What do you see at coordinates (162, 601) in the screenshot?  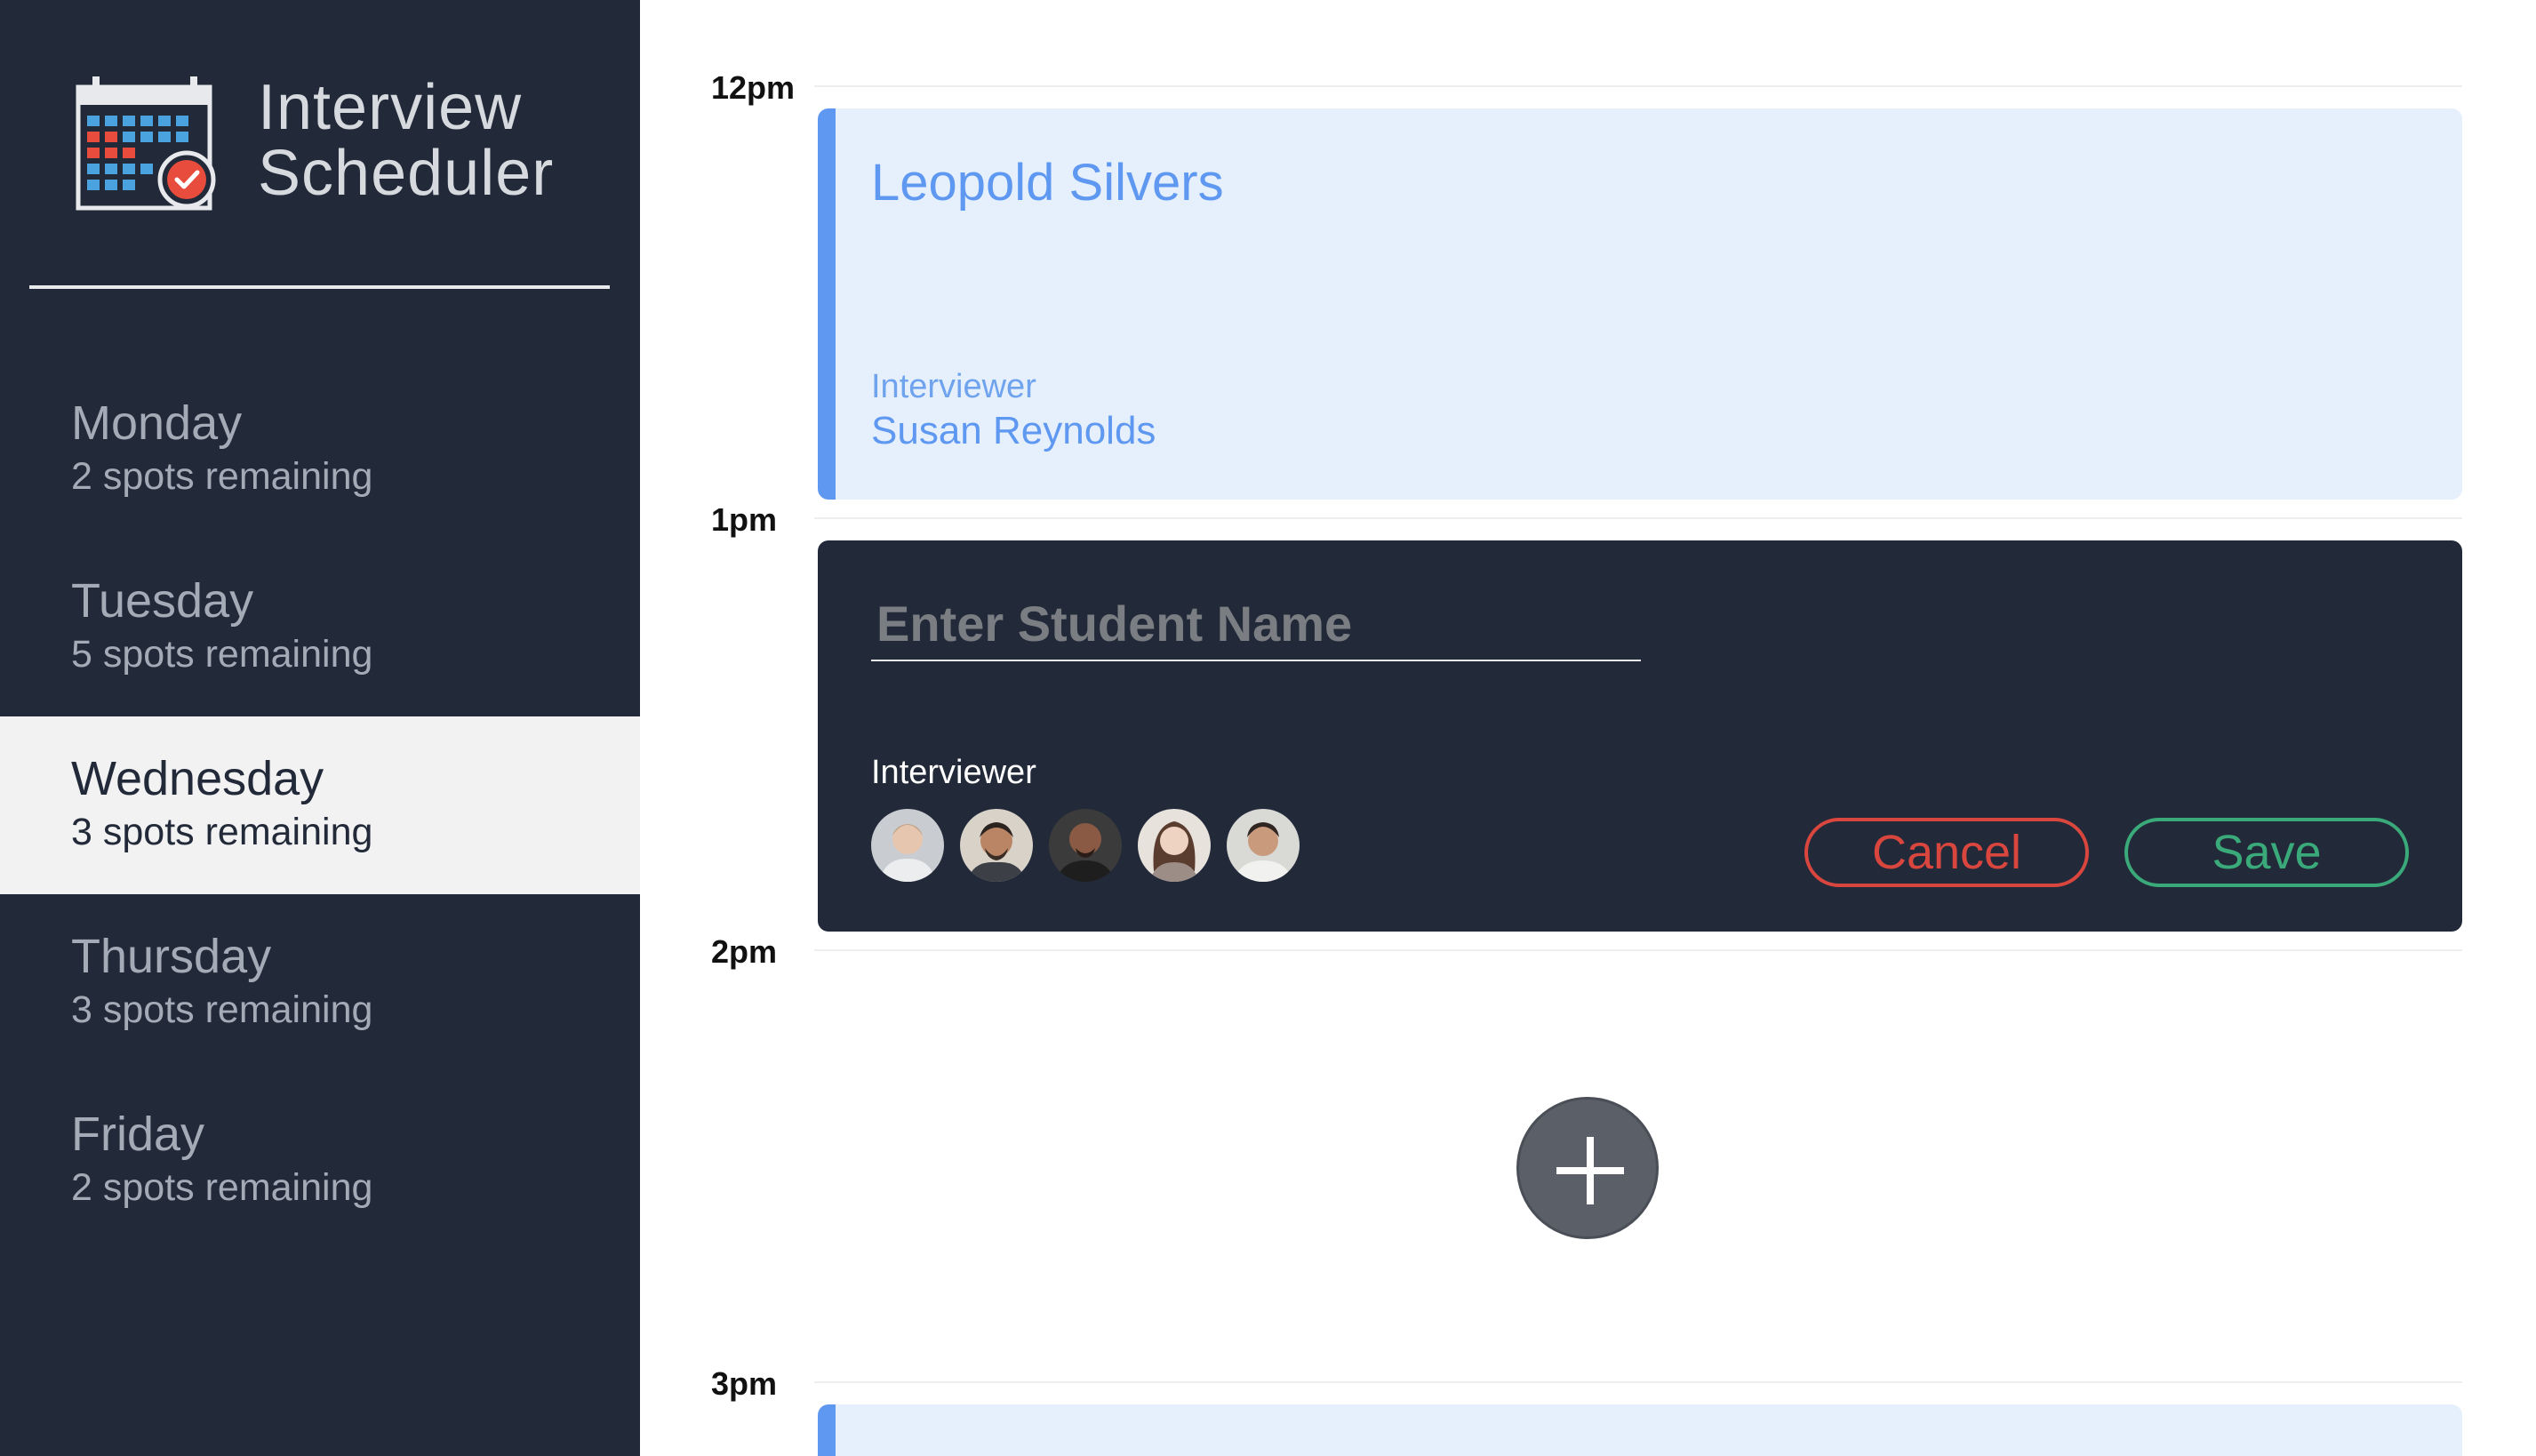 I see `day-name: Tuesday` at bounding box center [162, 601].